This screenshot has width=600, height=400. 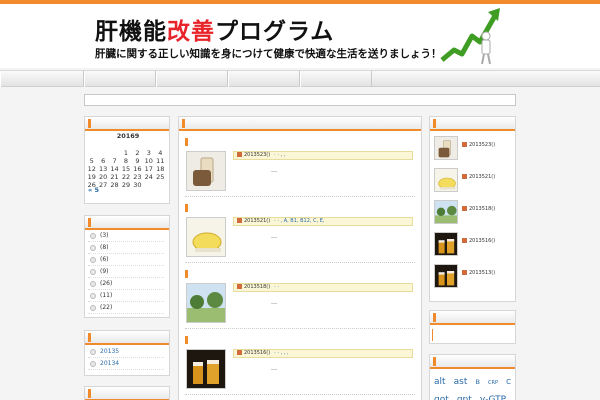 What do you see at coordinates (300, 124) in the screenshot?
I see `main-header` at bounding box center [300, 124].